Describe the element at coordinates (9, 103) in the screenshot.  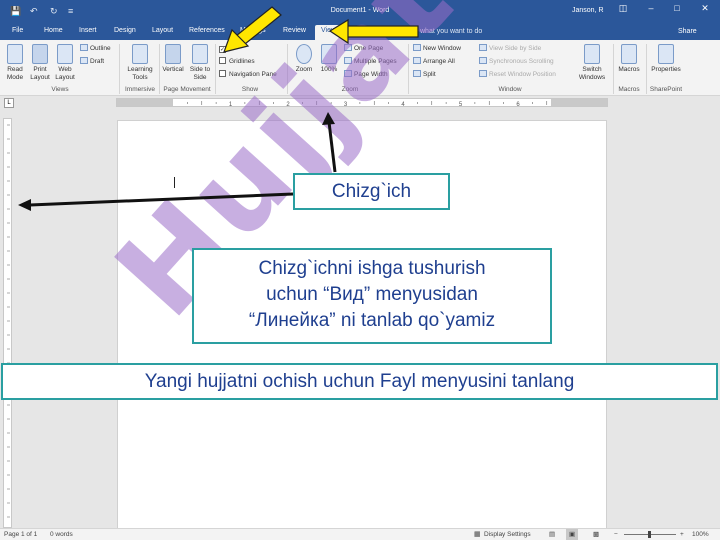
I see `tab-stop-selector: L` at that location.